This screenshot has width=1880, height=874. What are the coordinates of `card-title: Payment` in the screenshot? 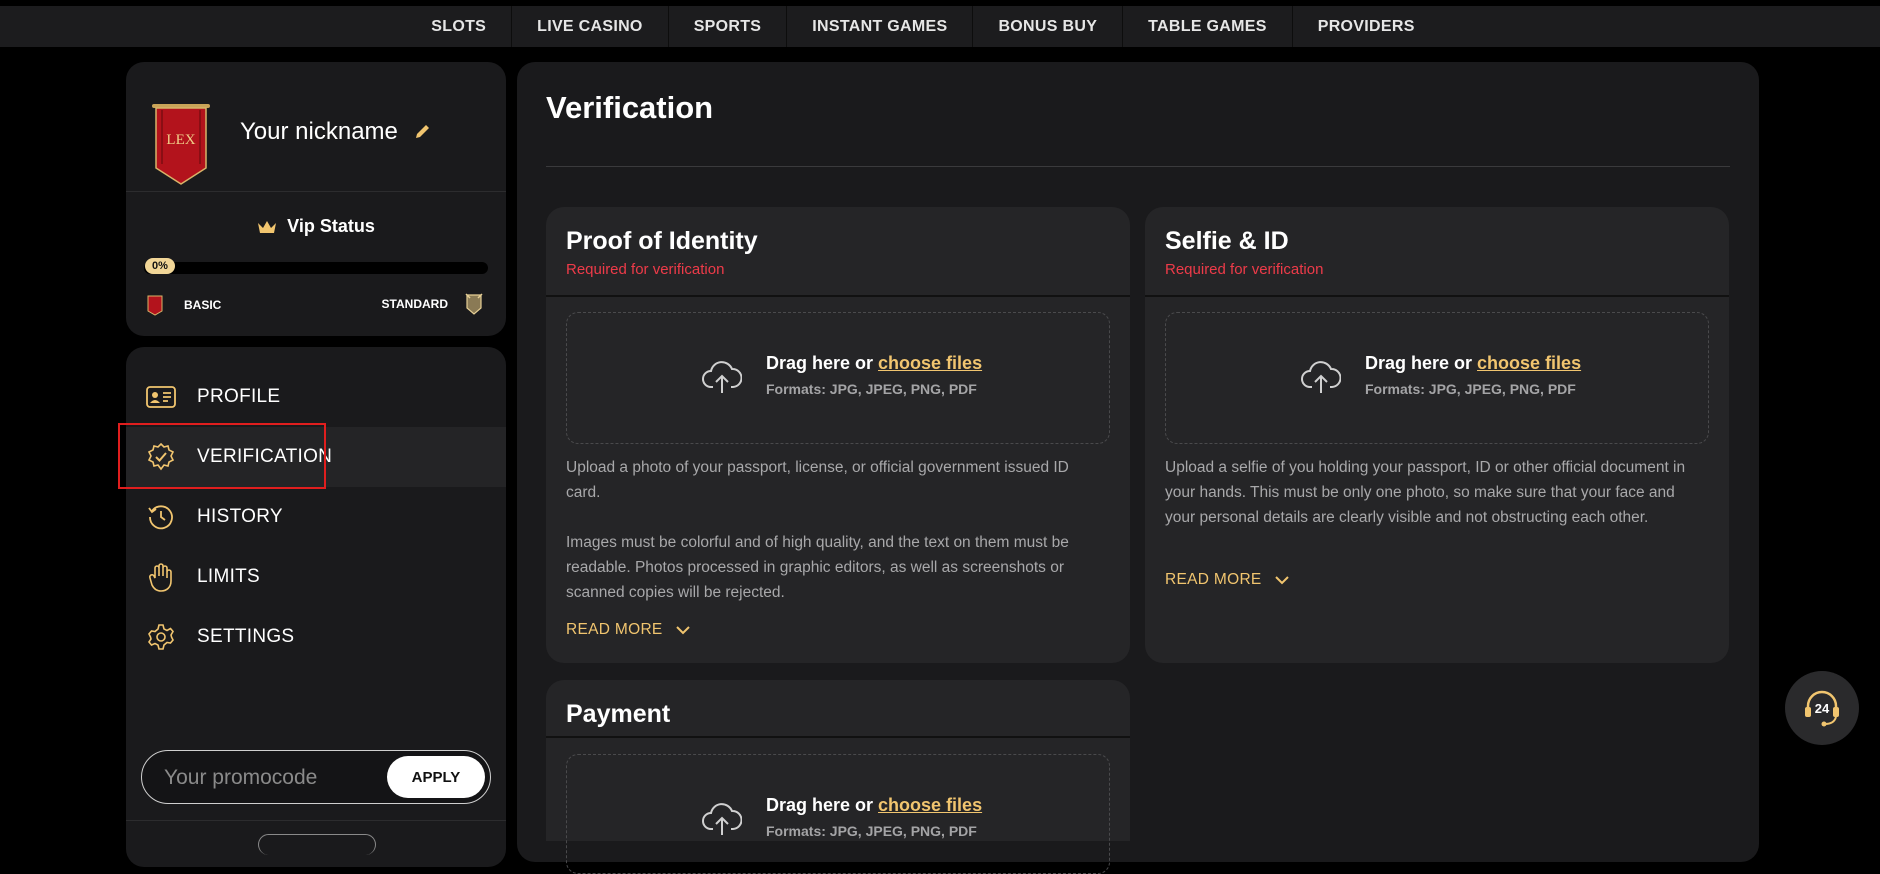 It's located at (618, 714).